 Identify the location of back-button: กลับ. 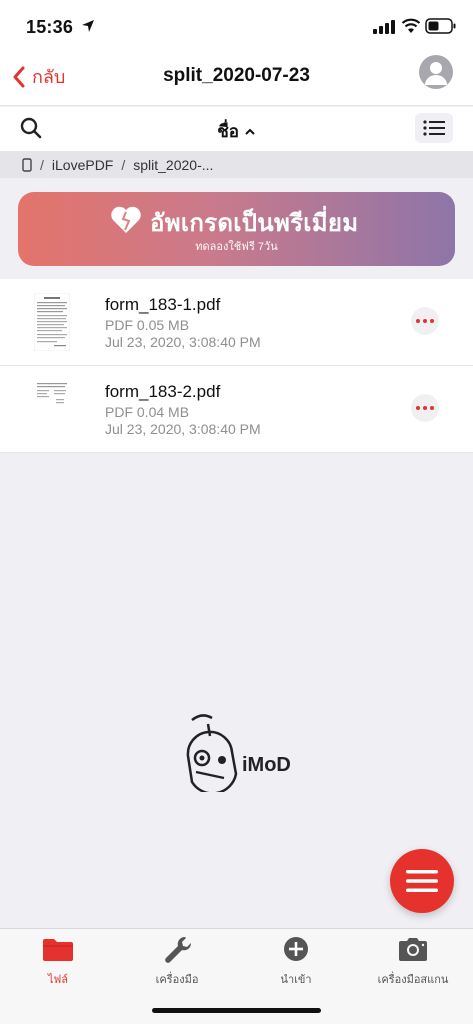
(38, 76).